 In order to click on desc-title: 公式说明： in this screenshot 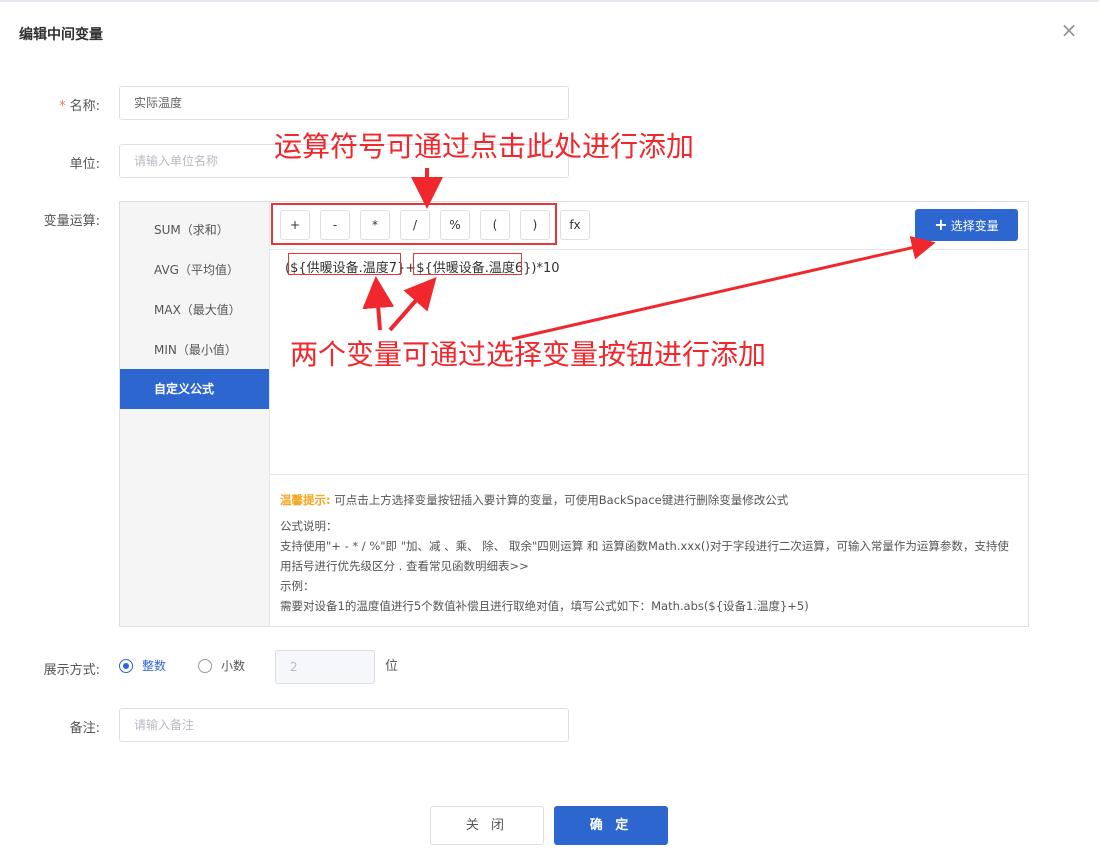, I will do `click(309, 526)`.